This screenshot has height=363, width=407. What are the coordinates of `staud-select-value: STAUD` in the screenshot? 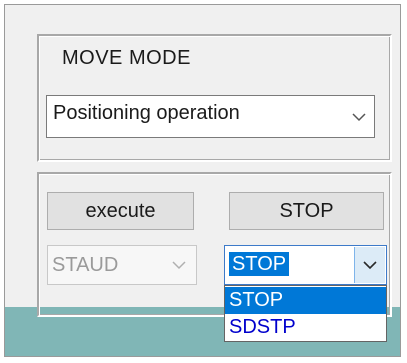 It's located at (85, 265).